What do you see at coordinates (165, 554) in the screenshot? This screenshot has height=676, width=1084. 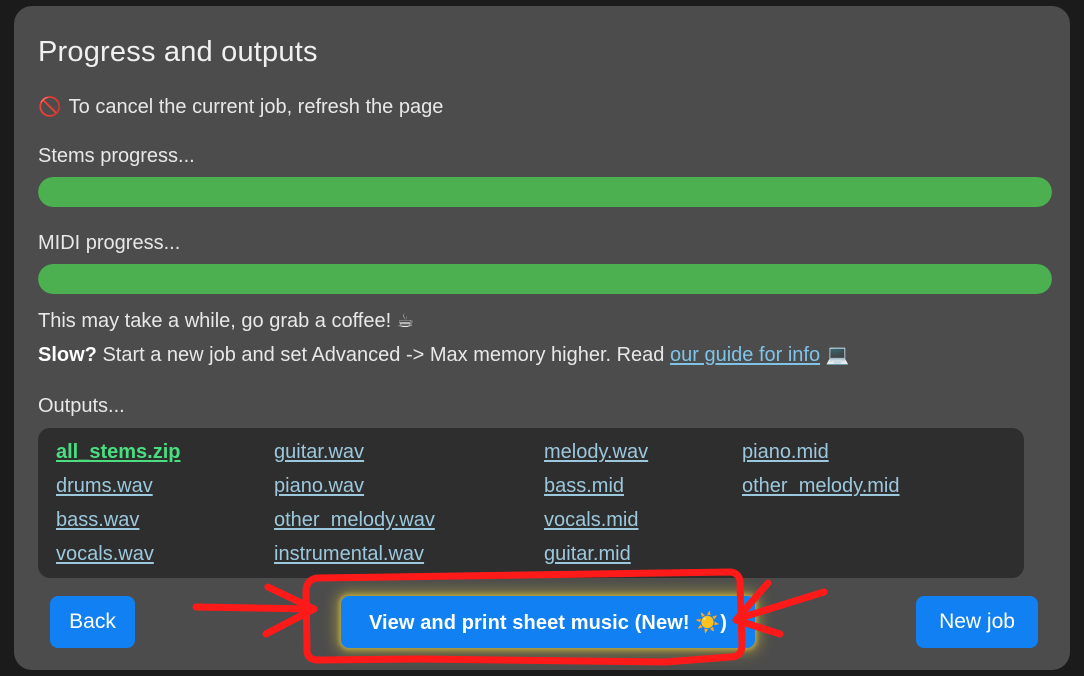 I see `output-file-link: vocals.wav` at bounding box center [165, 554].